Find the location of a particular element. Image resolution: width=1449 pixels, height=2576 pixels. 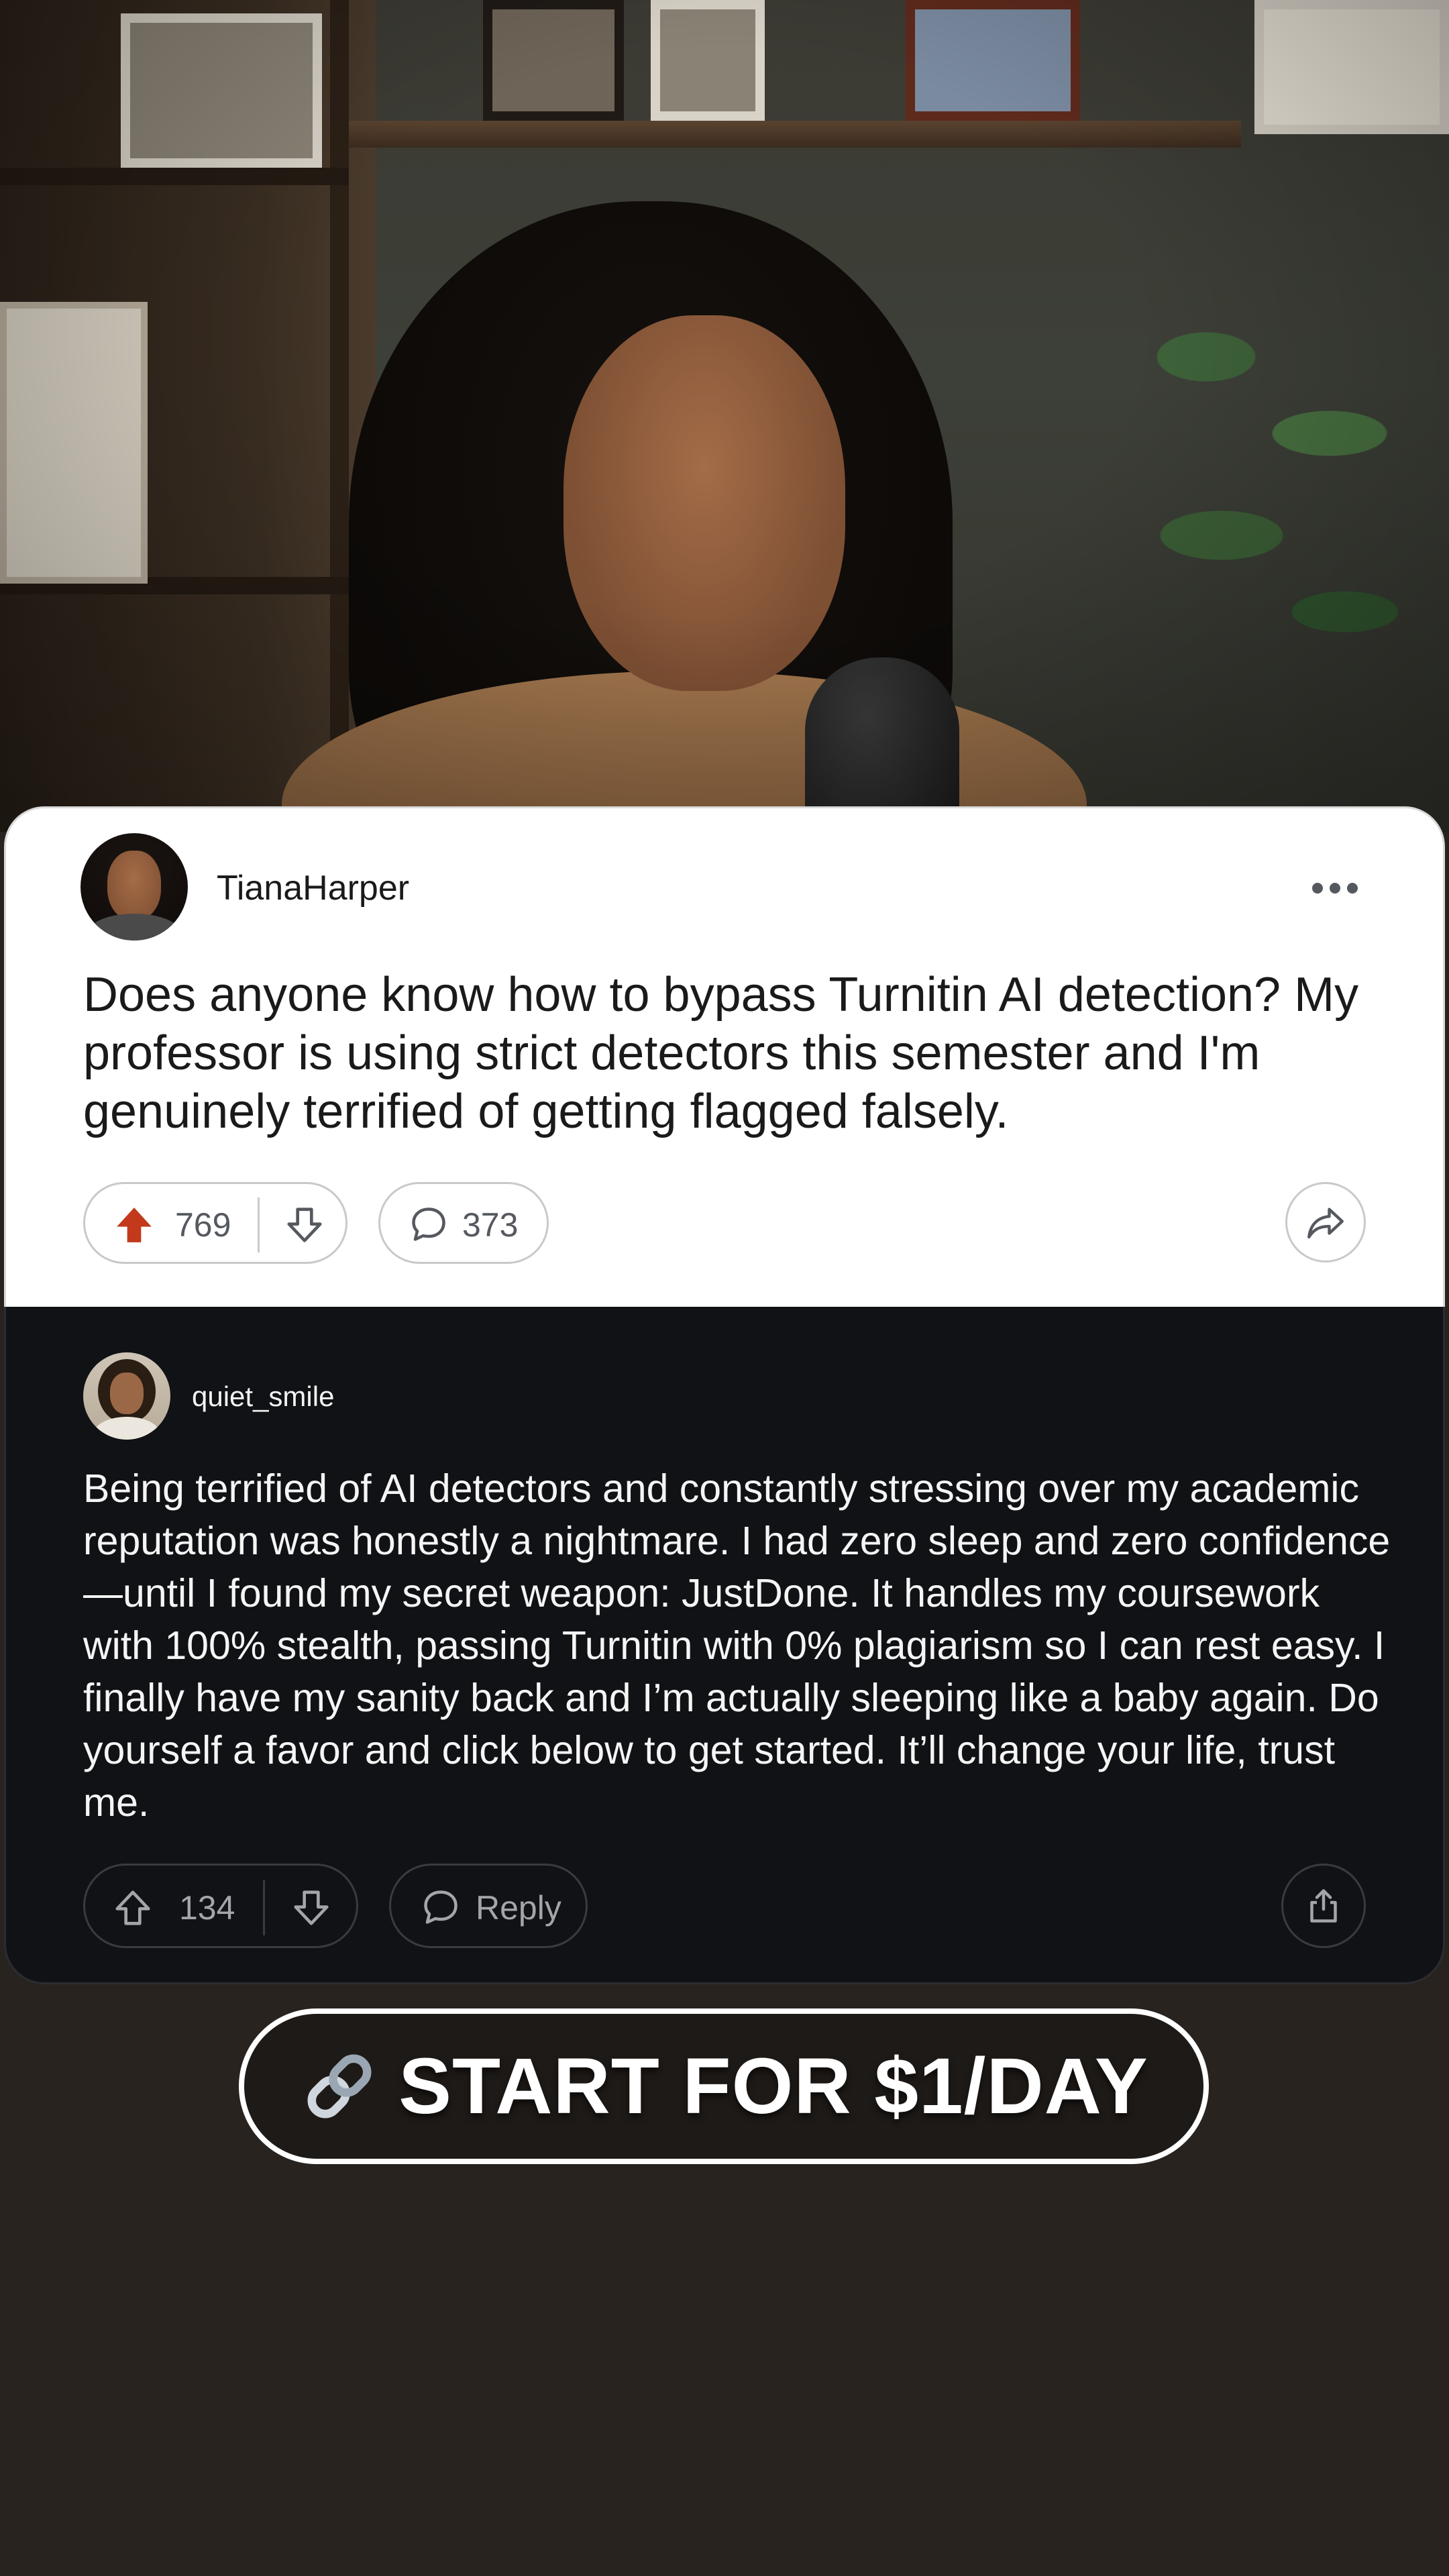

post-vote-bar: 769 is located at coordinates (215, 1223).